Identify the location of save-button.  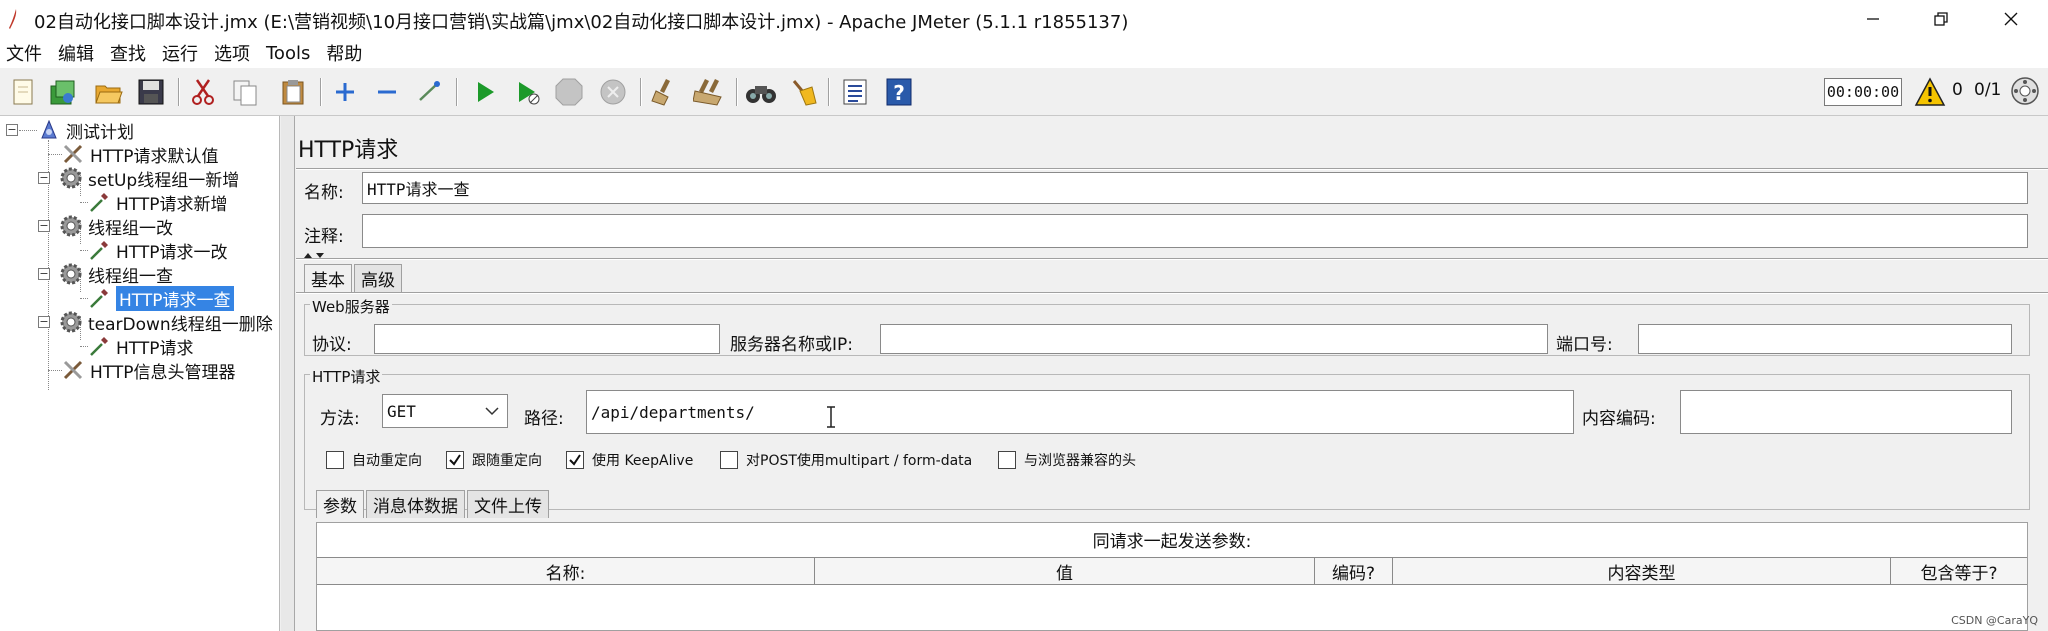
(151, 92).